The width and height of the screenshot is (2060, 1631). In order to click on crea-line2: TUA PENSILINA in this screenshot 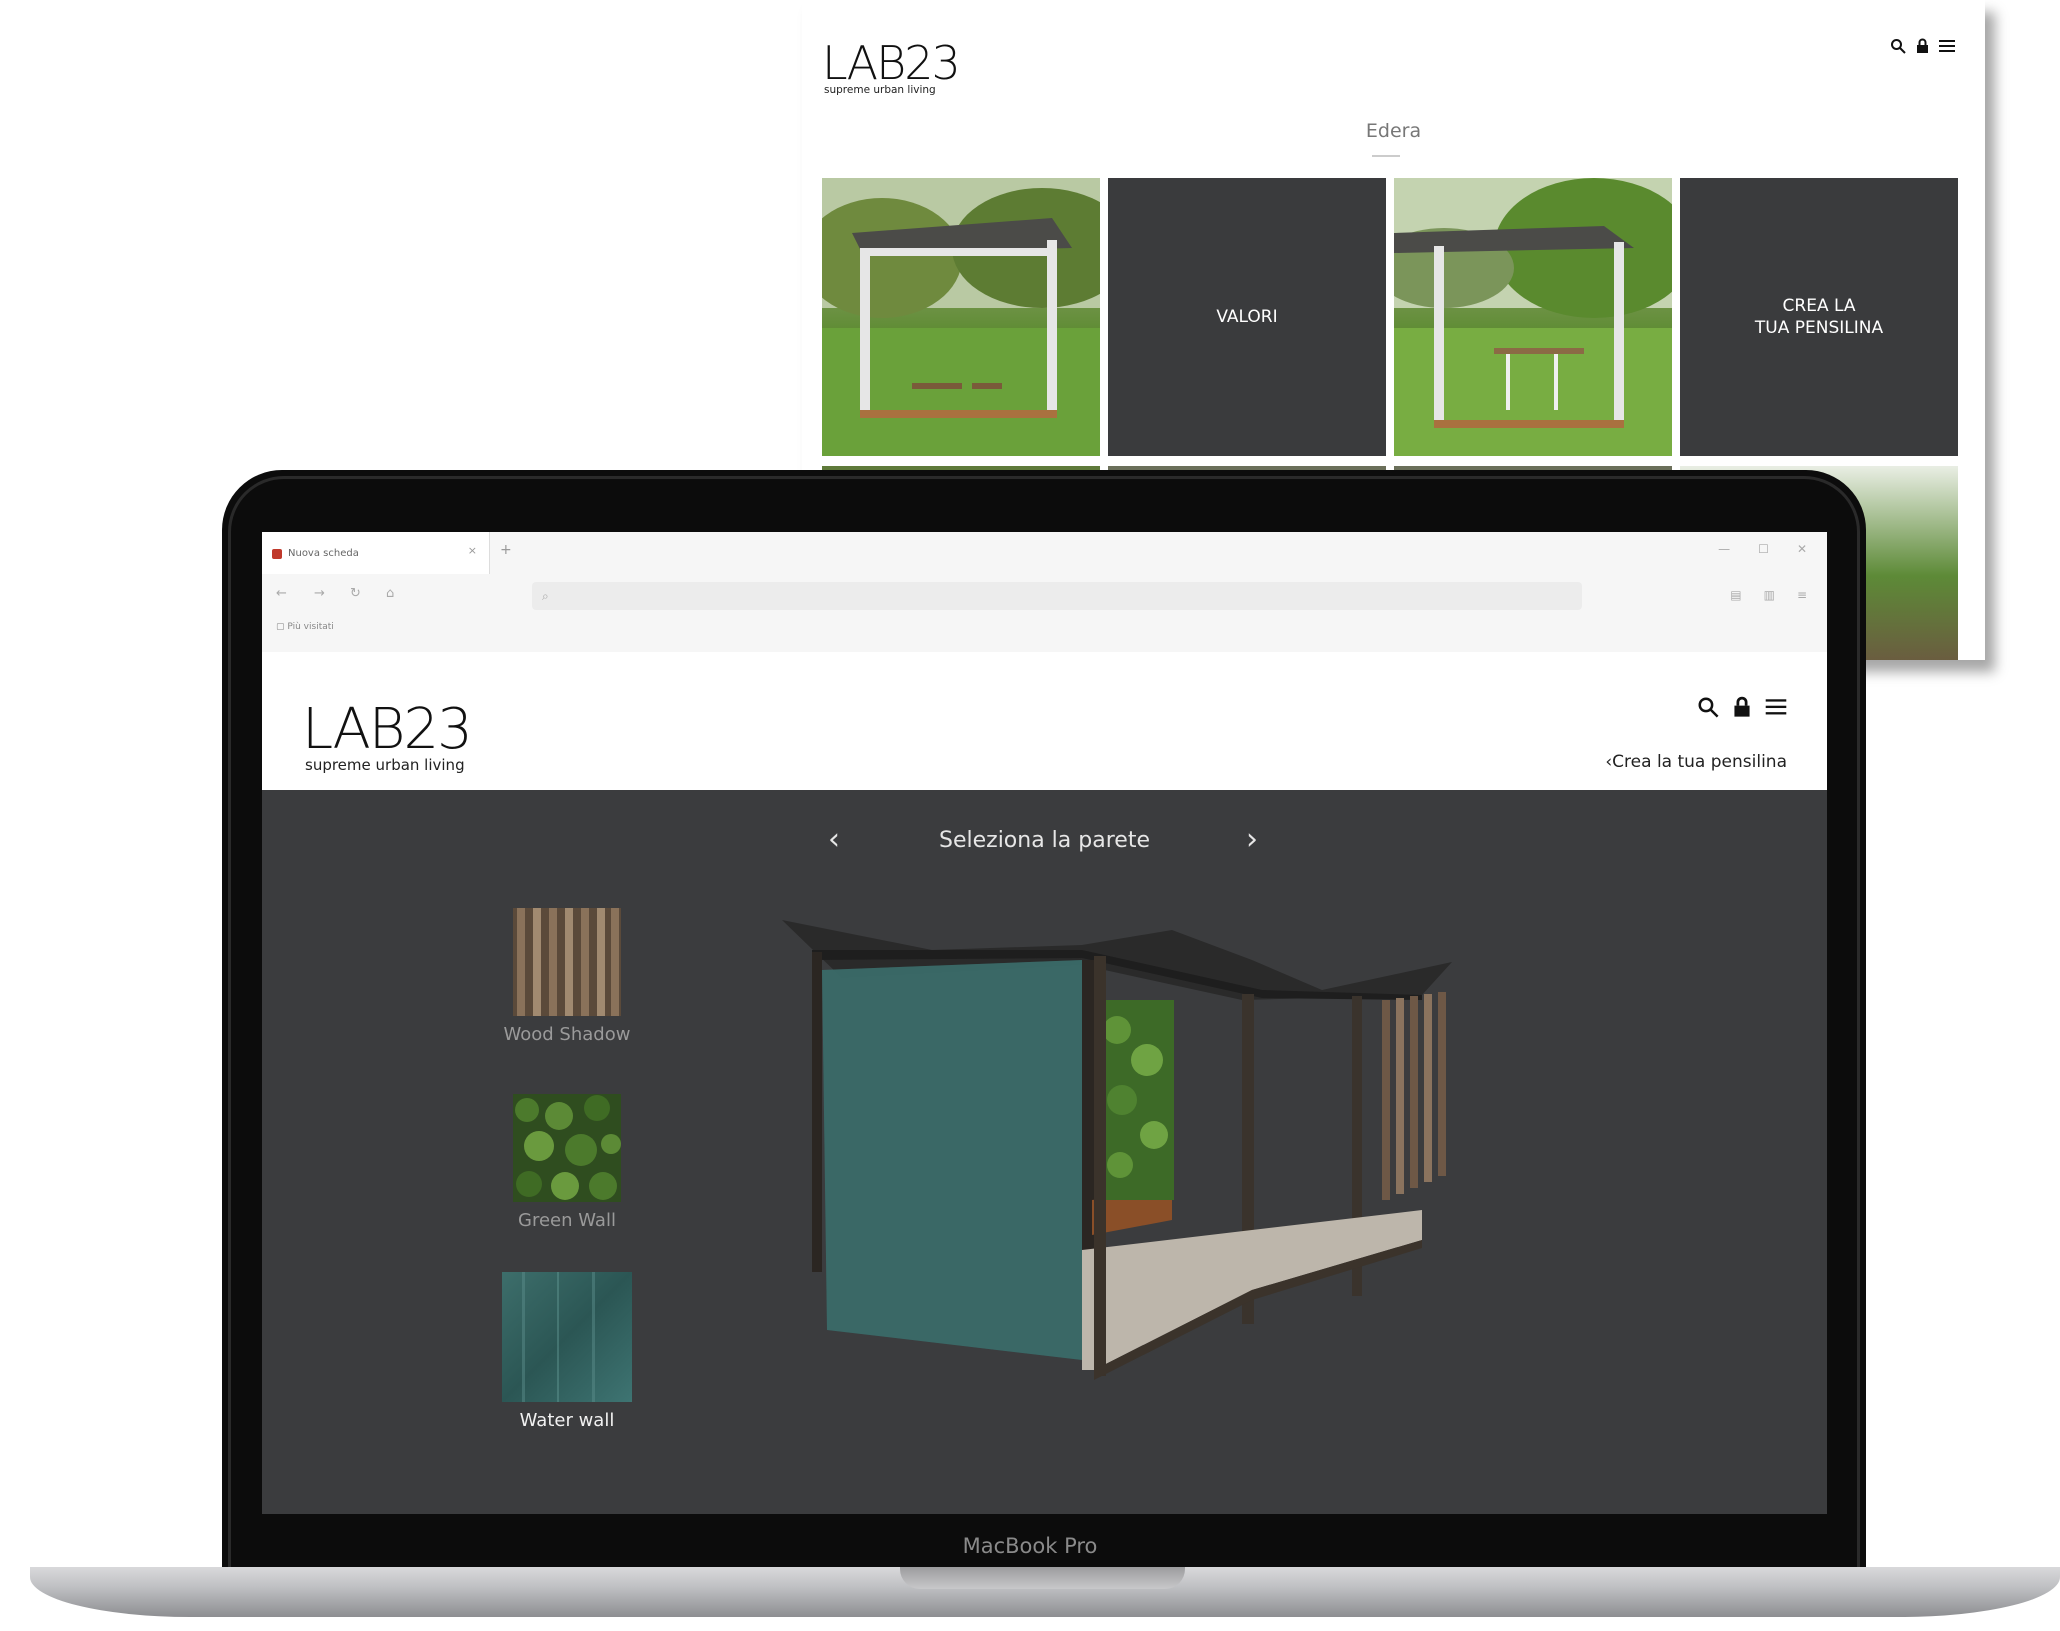, I will do `click(1819, 328)`.